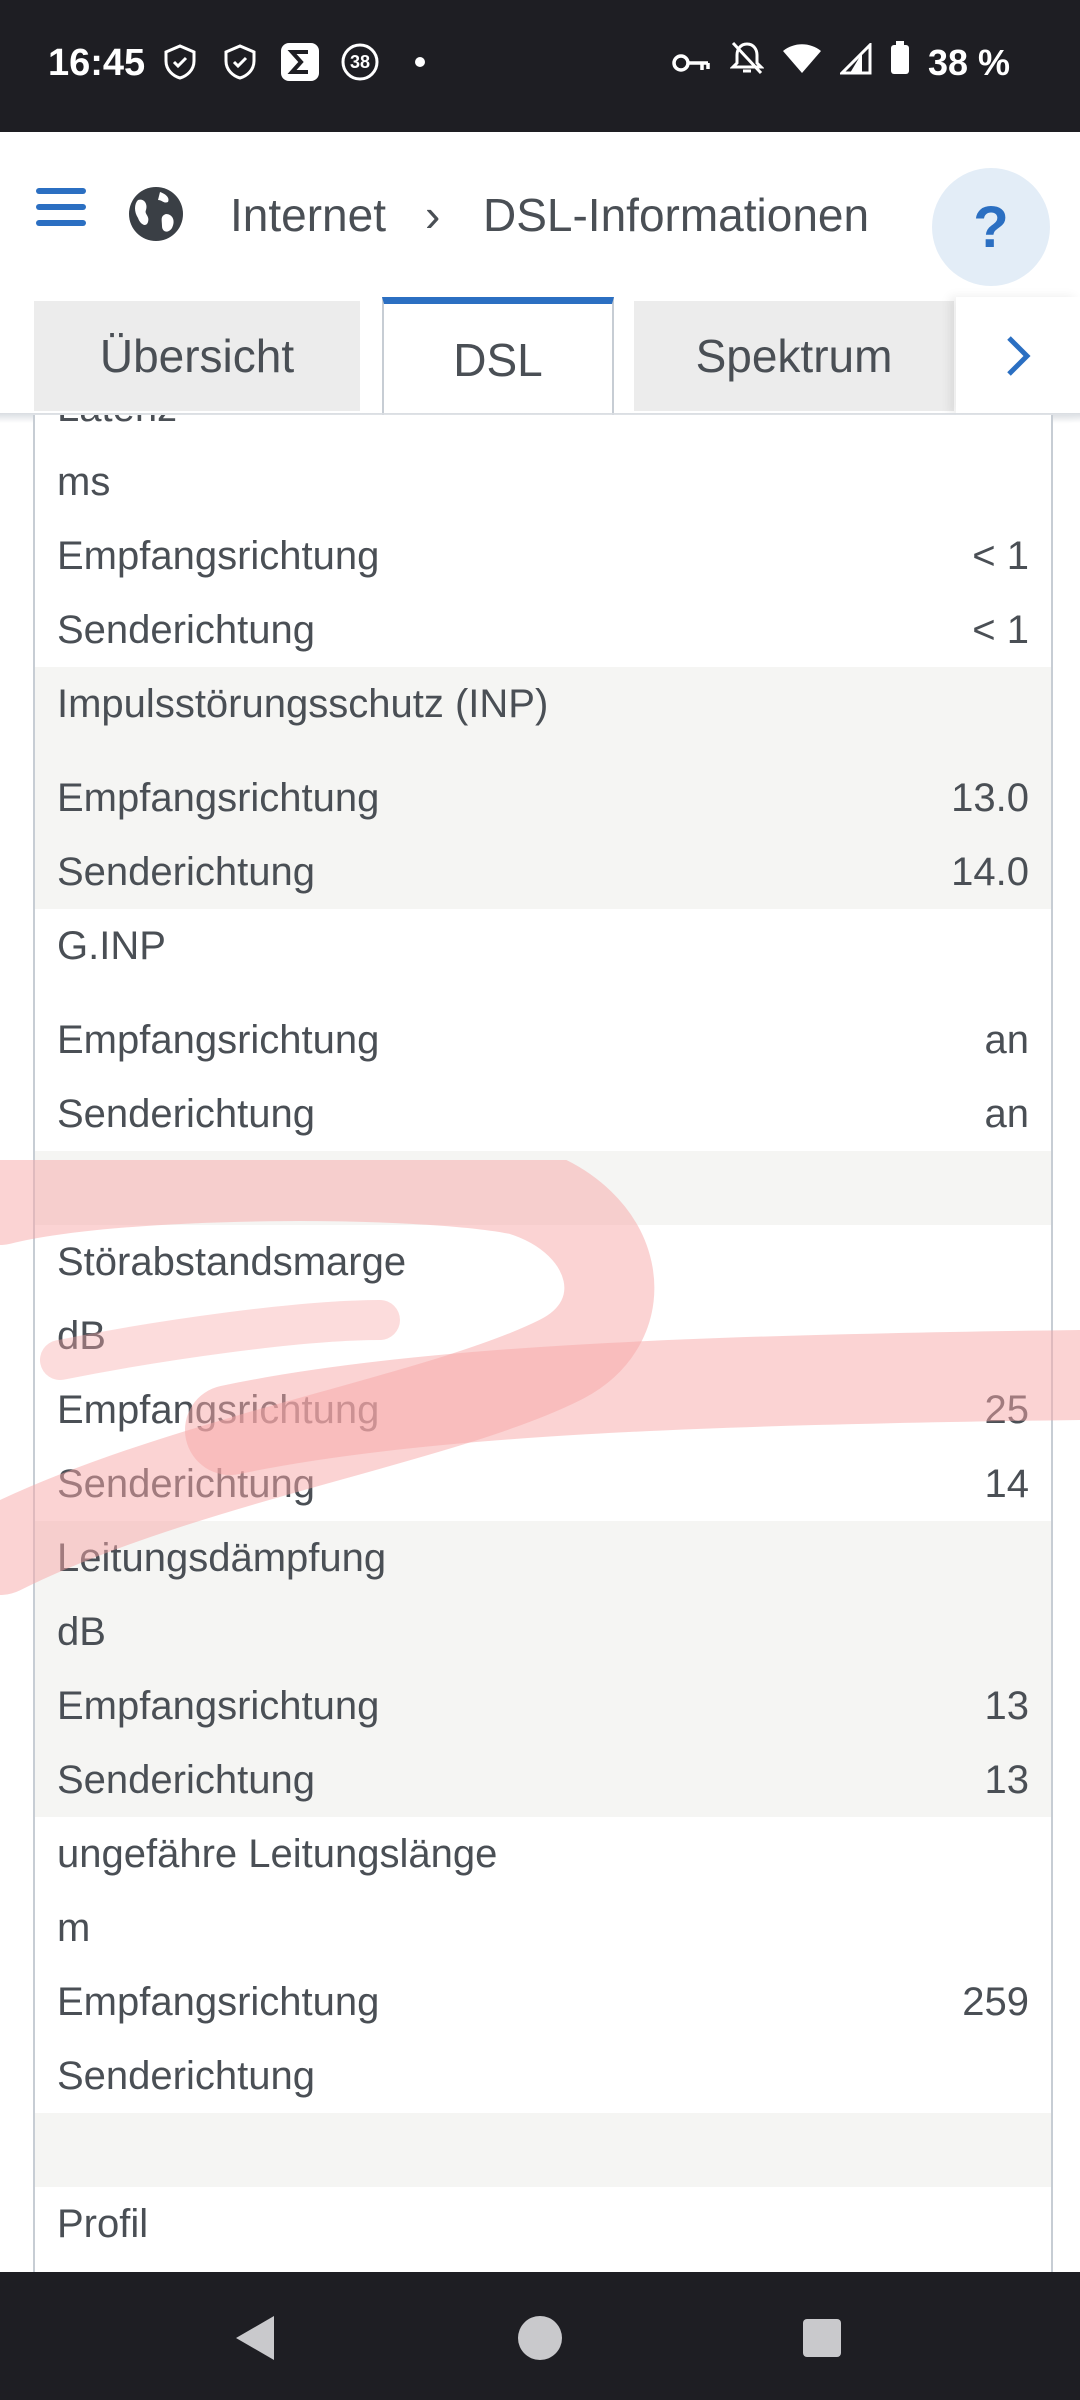 The image size is (1080, 2400). I want to click on table-row: Empfangsrichtung < 1, so click(543, 556).